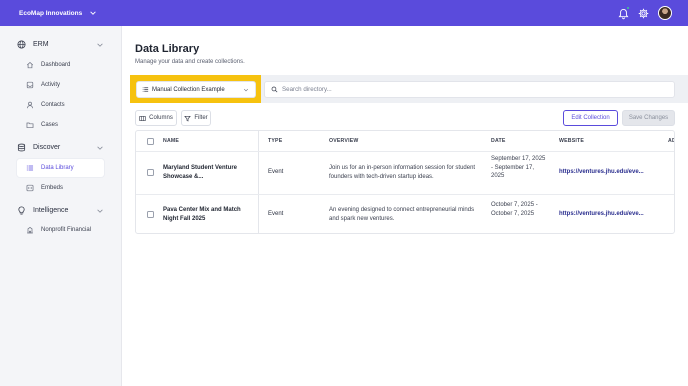  Describe the element at coordinates (161, 118) in the screenshot. I see `columns-button-label: Columns` at that location.